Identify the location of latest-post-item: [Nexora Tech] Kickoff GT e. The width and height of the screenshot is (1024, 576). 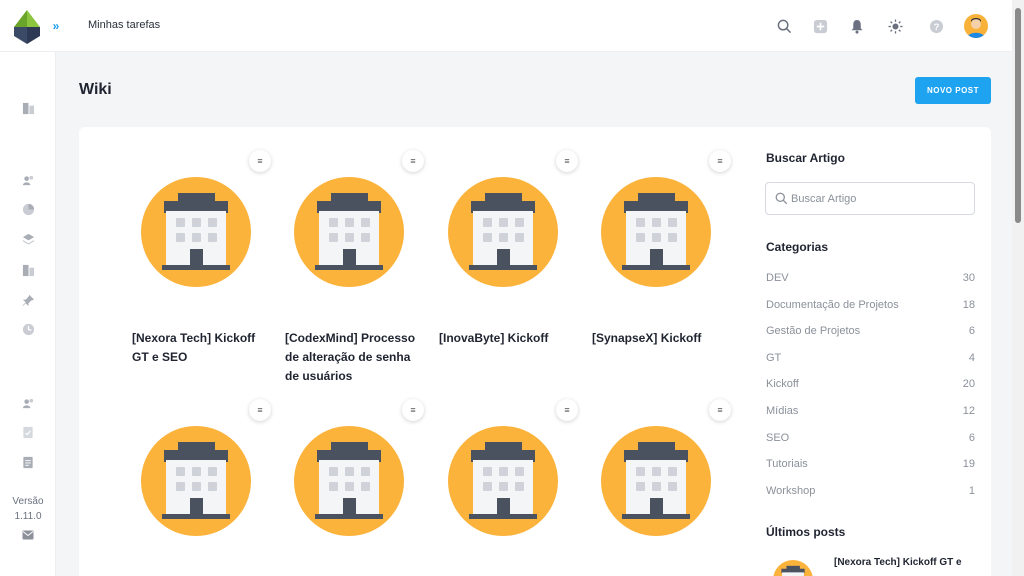
(871, 565).